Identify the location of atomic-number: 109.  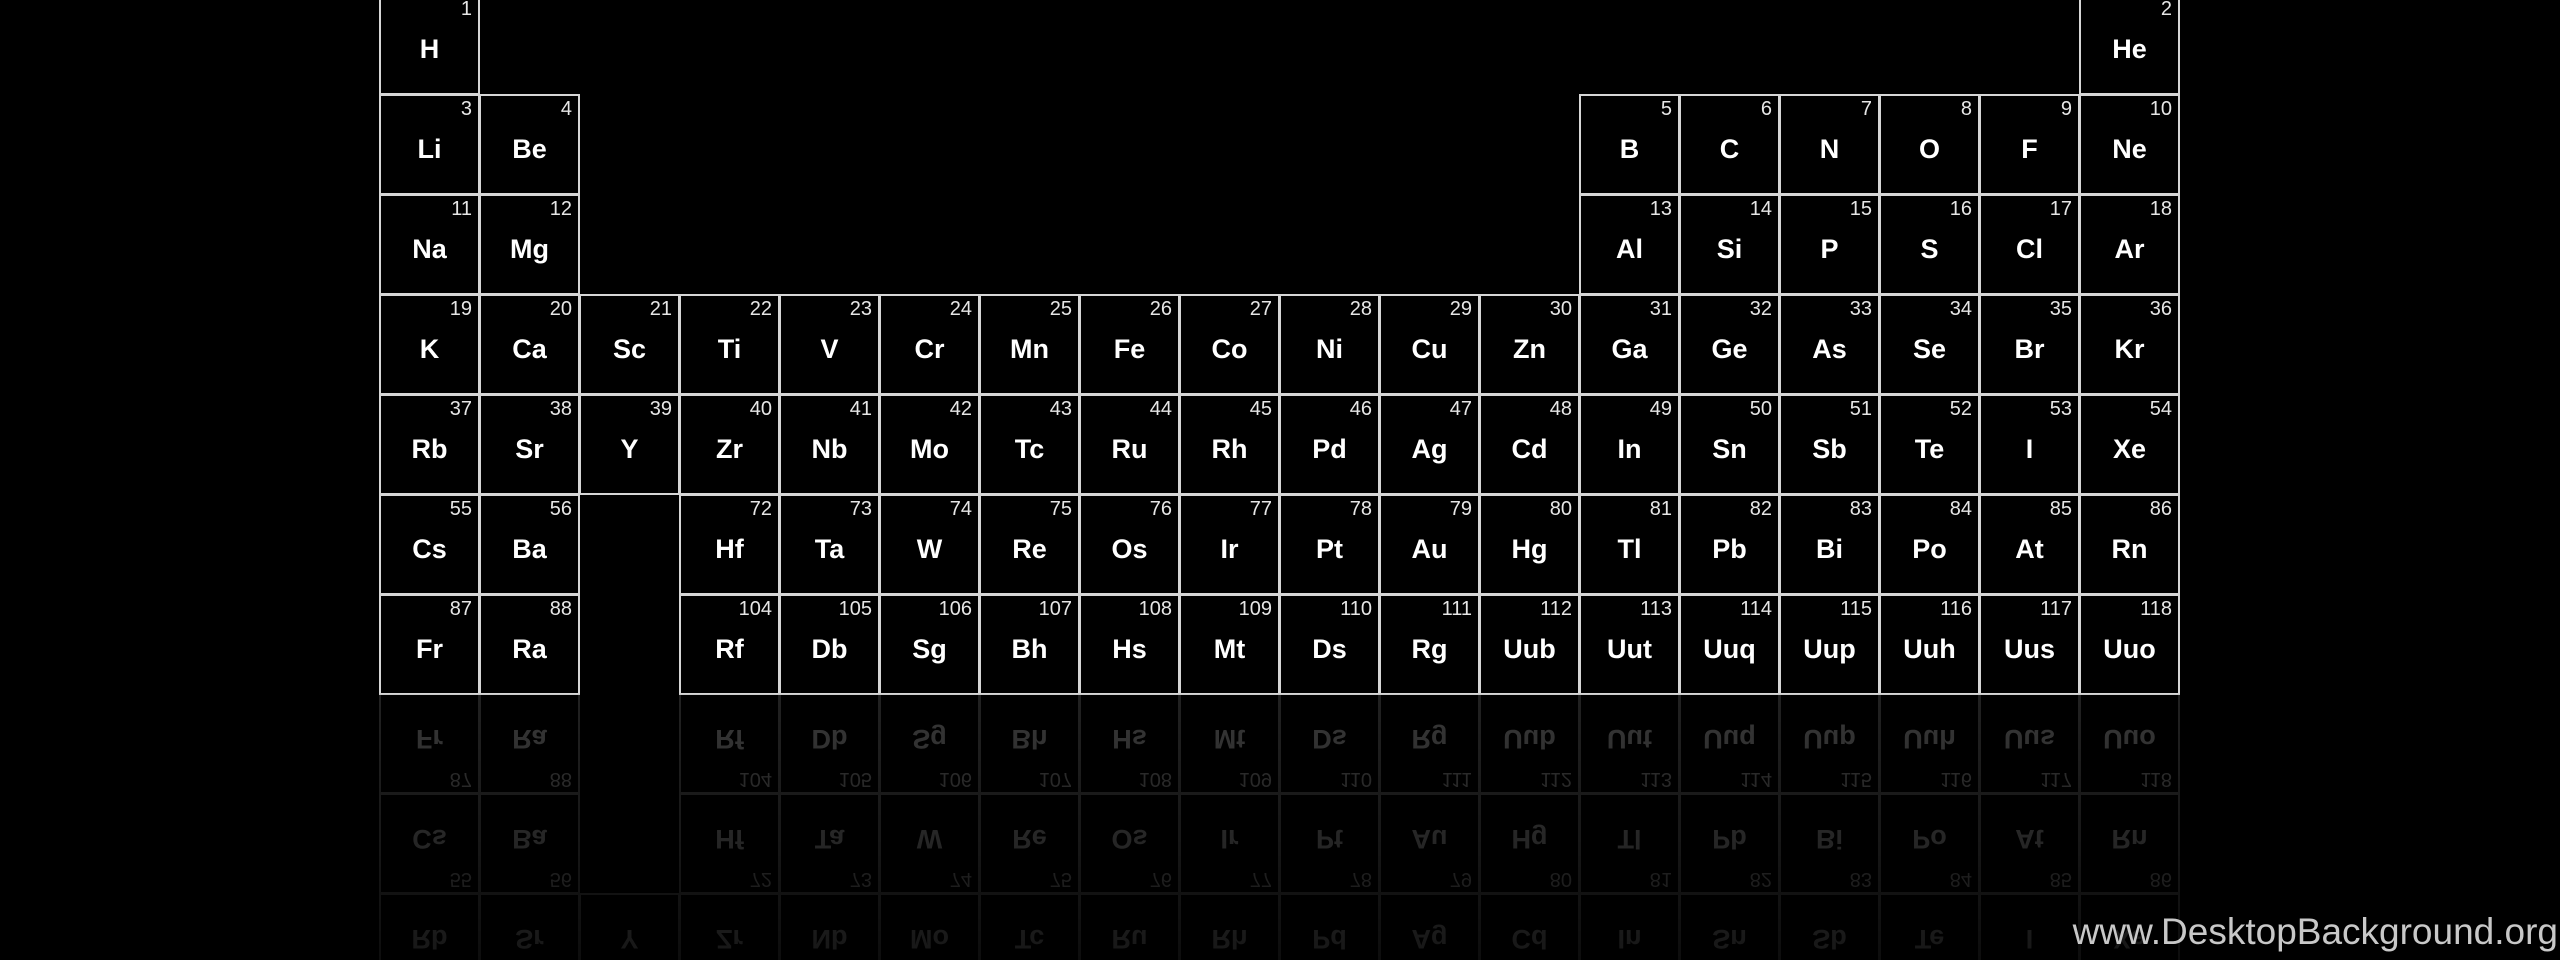
(1255, 609).